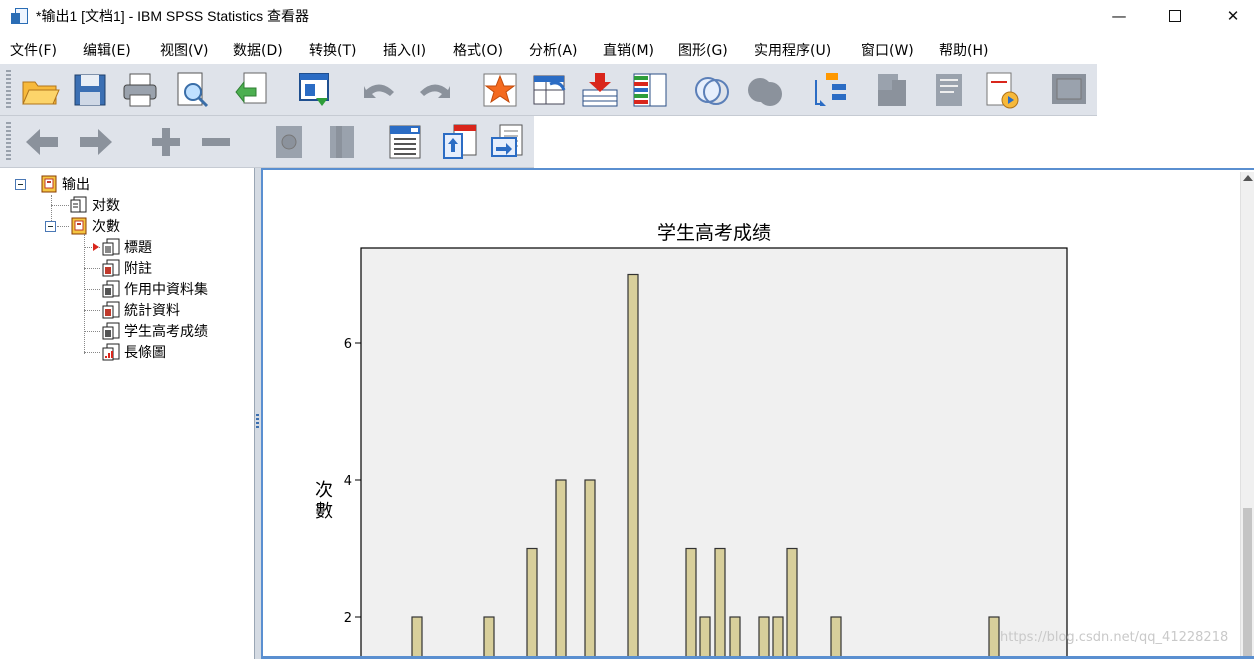  I want to click on print-button, so click(140, 90).